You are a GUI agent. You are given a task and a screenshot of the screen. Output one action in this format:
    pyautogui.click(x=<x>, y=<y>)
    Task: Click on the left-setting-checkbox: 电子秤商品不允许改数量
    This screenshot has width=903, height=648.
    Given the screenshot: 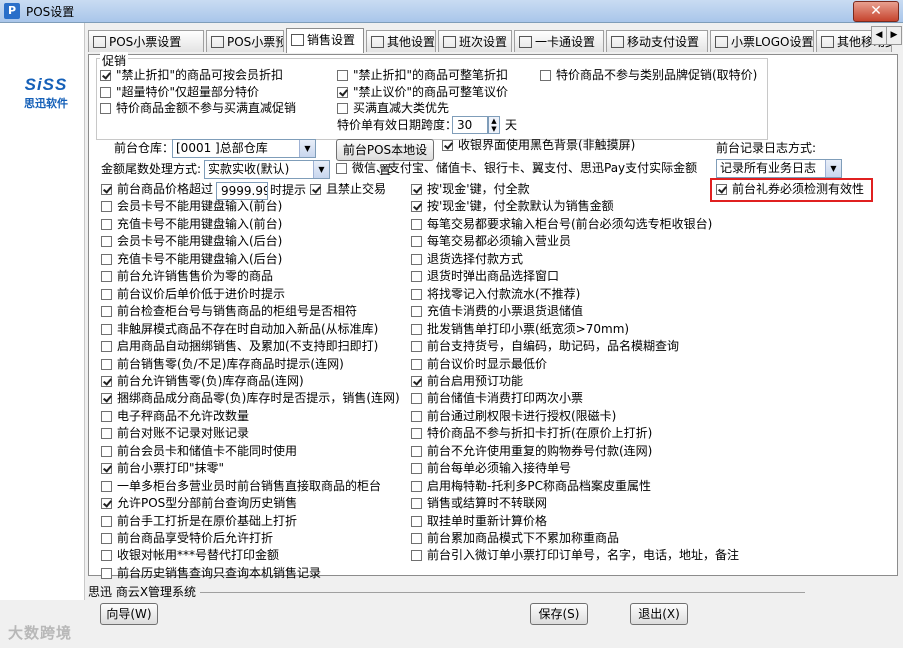 What is the action you would take?
    pyautogui.click(x=175, y=416)
    